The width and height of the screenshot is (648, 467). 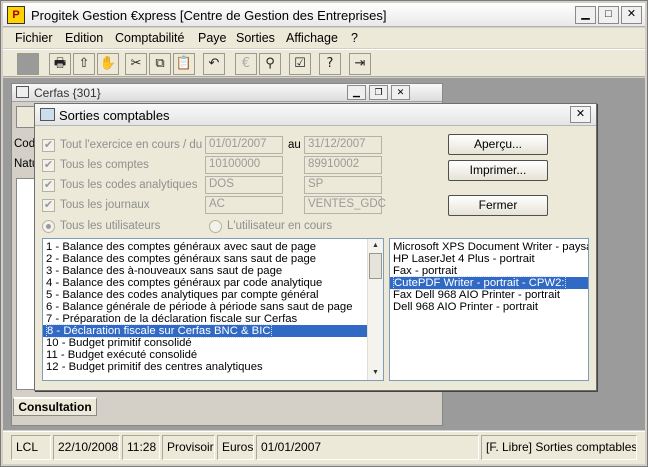 What do you see at coordinates (345, 205) in the screenshot?
I see `journal-to-field: VENTES_GDC` at bounding box center [345, 205].